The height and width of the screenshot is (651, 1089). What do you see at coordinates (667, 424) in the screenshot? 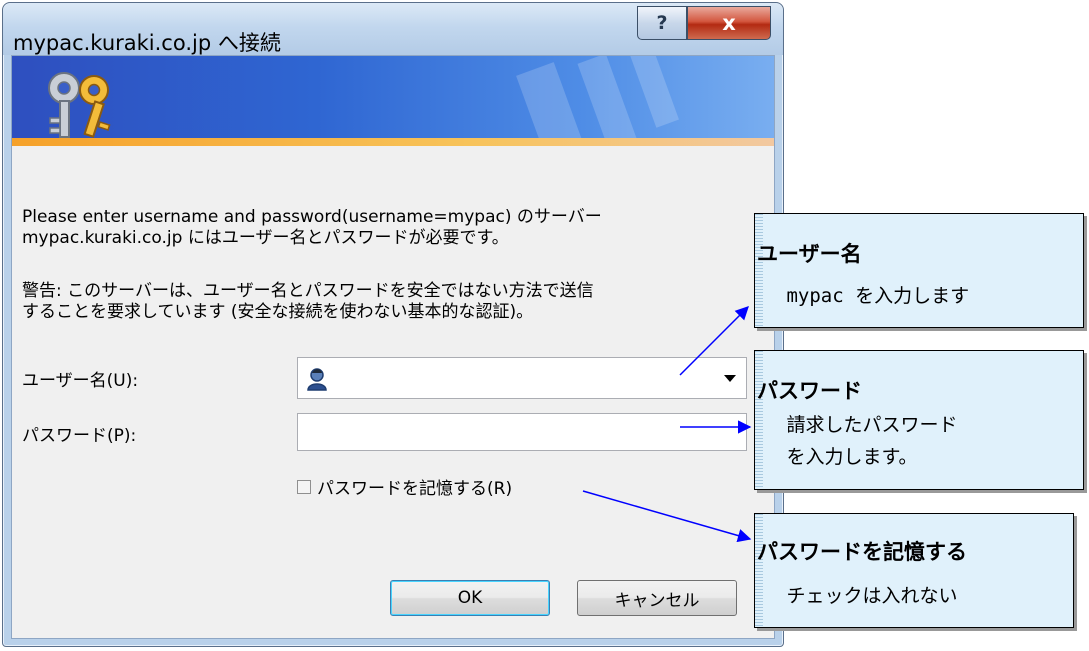
I see `annotation-arrows` at bounding box center [667, 424].